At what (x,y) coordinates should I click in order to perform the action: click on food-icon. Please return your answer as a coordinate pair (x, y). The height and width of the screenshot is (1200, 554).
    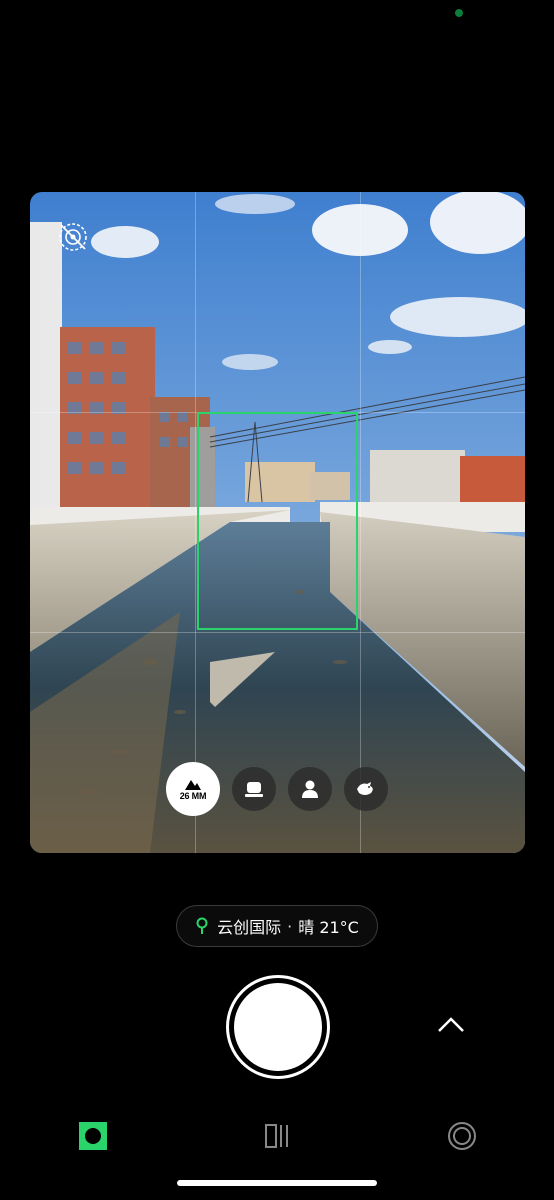
    Looking at the image, I should click on (254, 789).